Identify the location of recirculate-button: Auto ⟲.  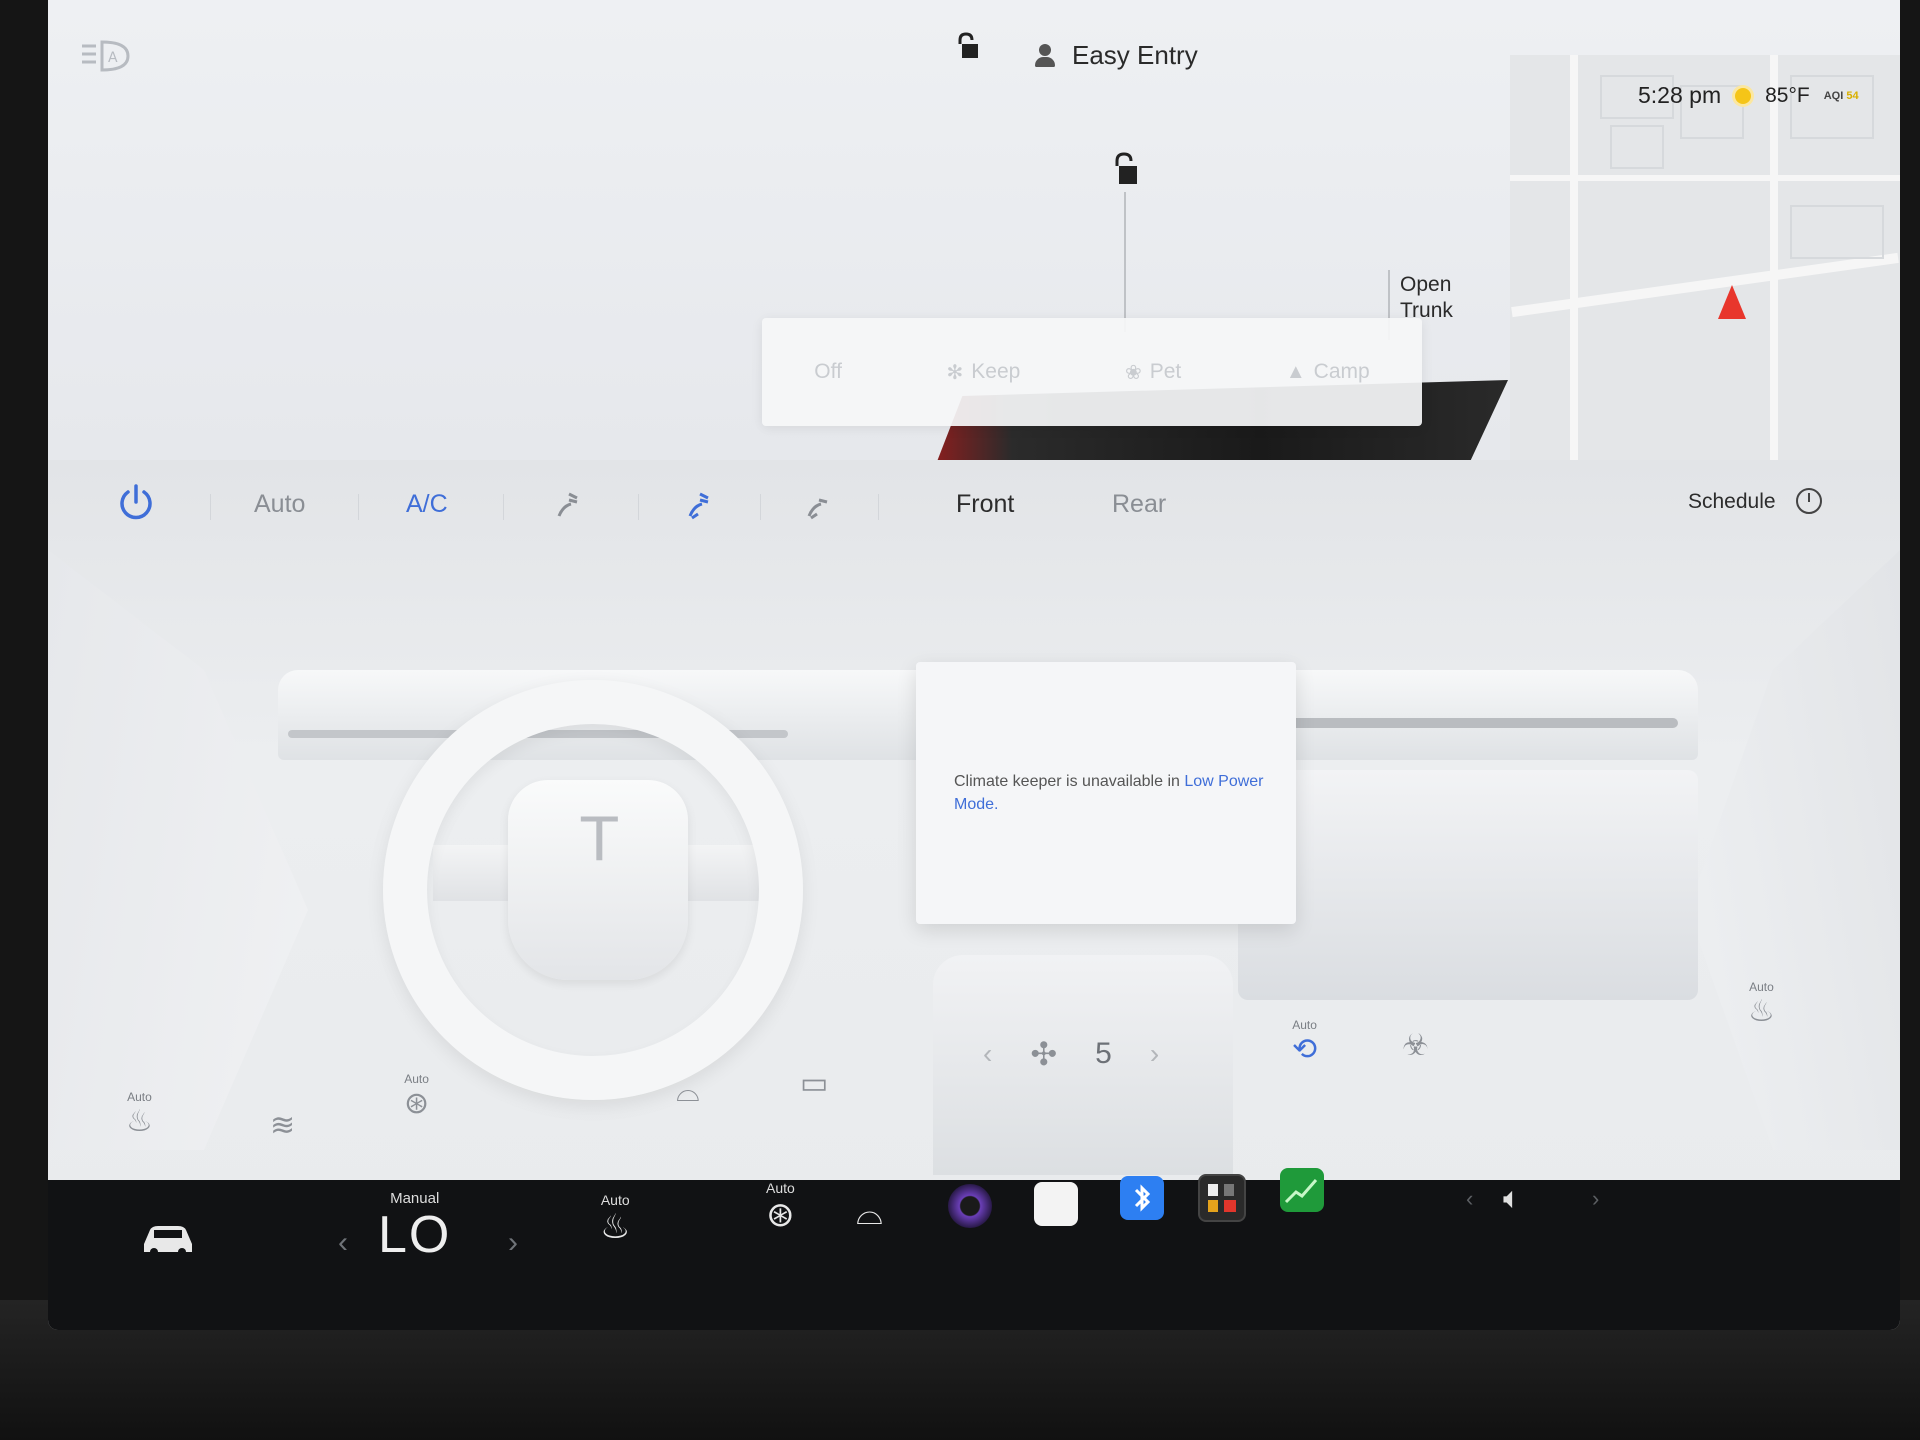
(1304, 1042).